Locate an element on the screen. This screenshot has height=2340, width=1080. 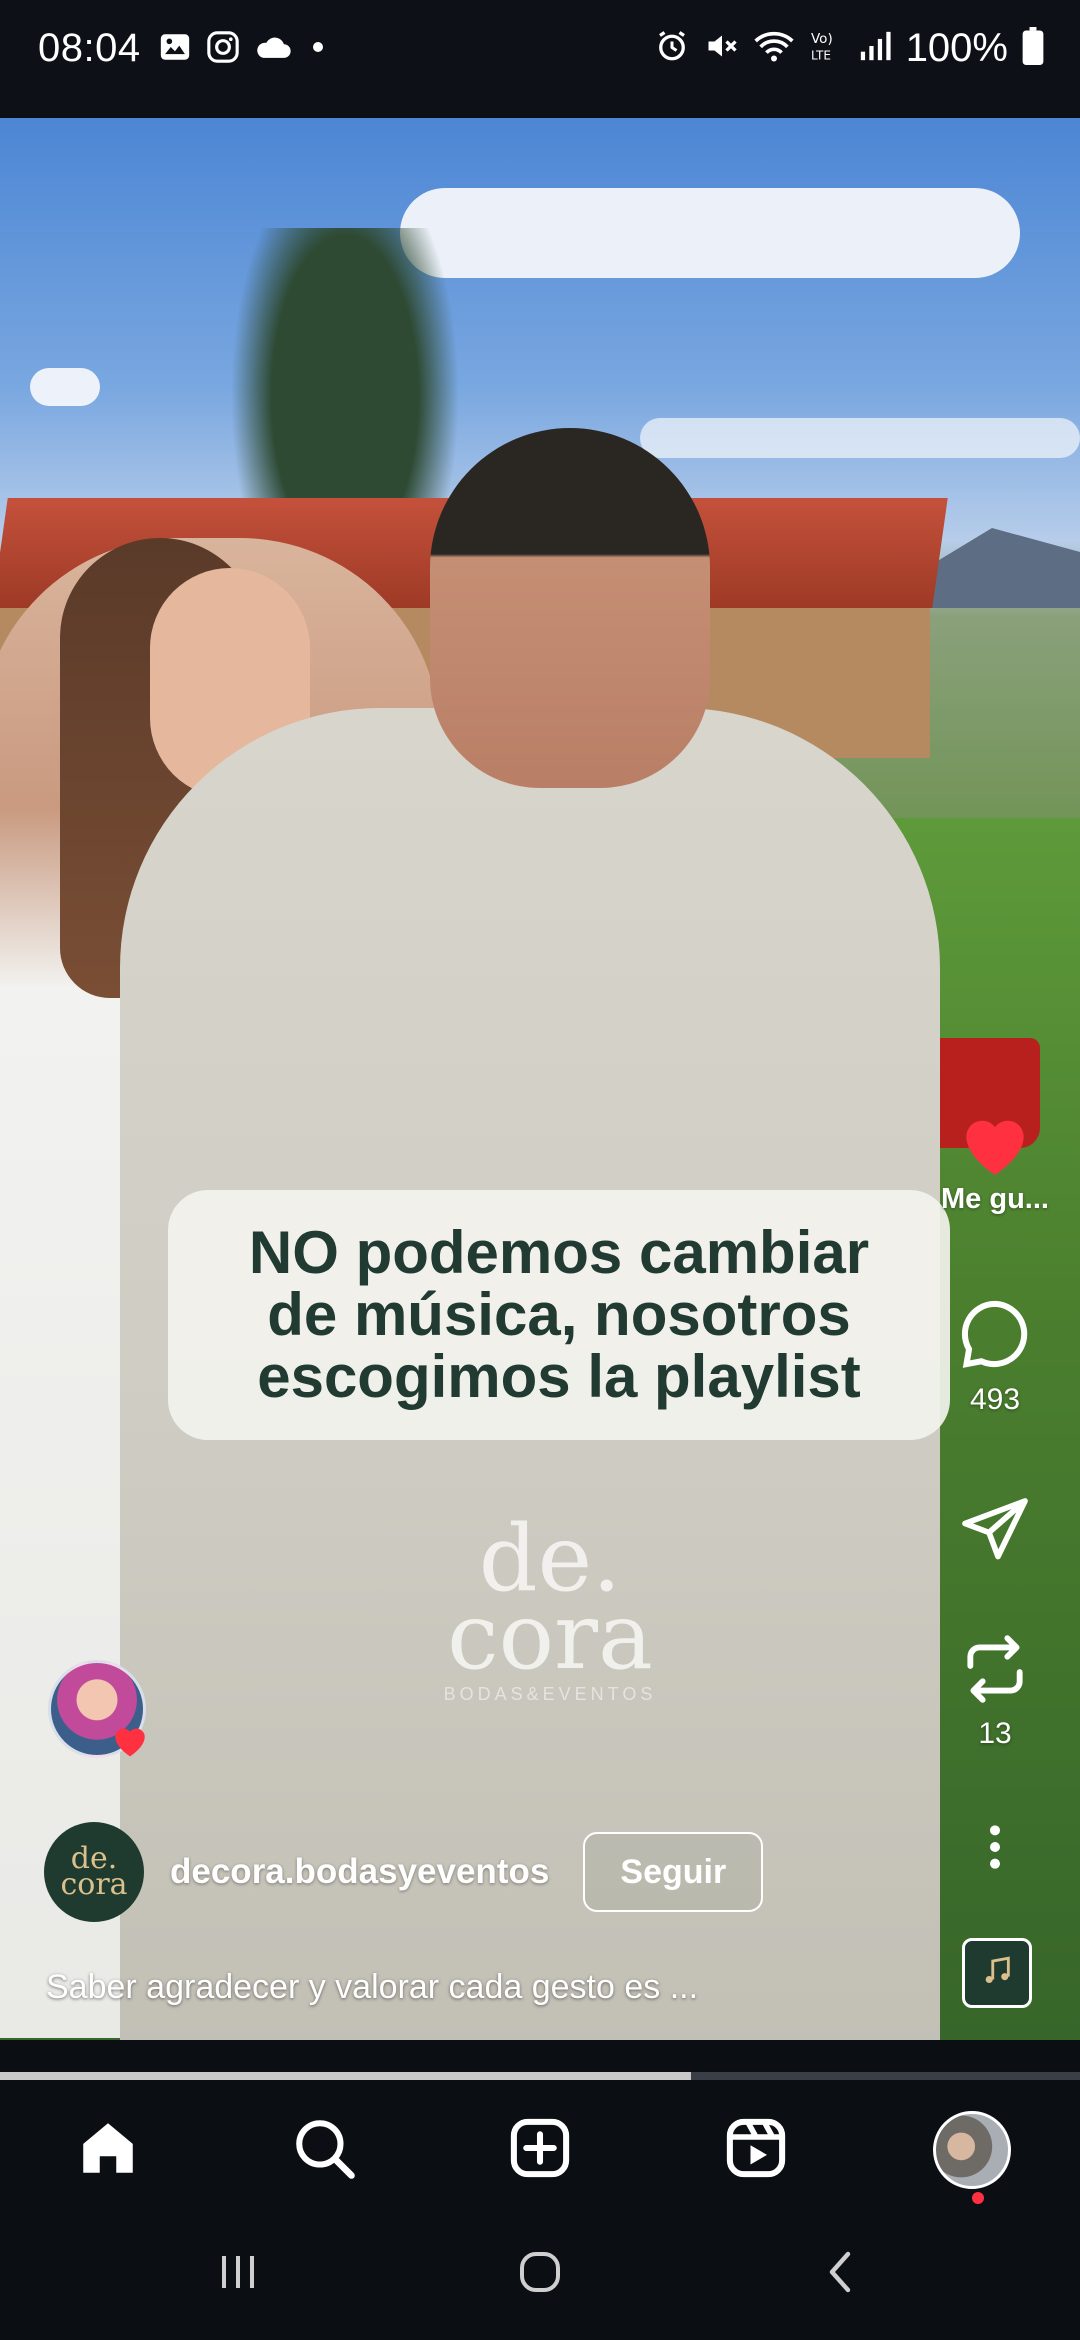
system-recents is located at coordinates (238, 2274).